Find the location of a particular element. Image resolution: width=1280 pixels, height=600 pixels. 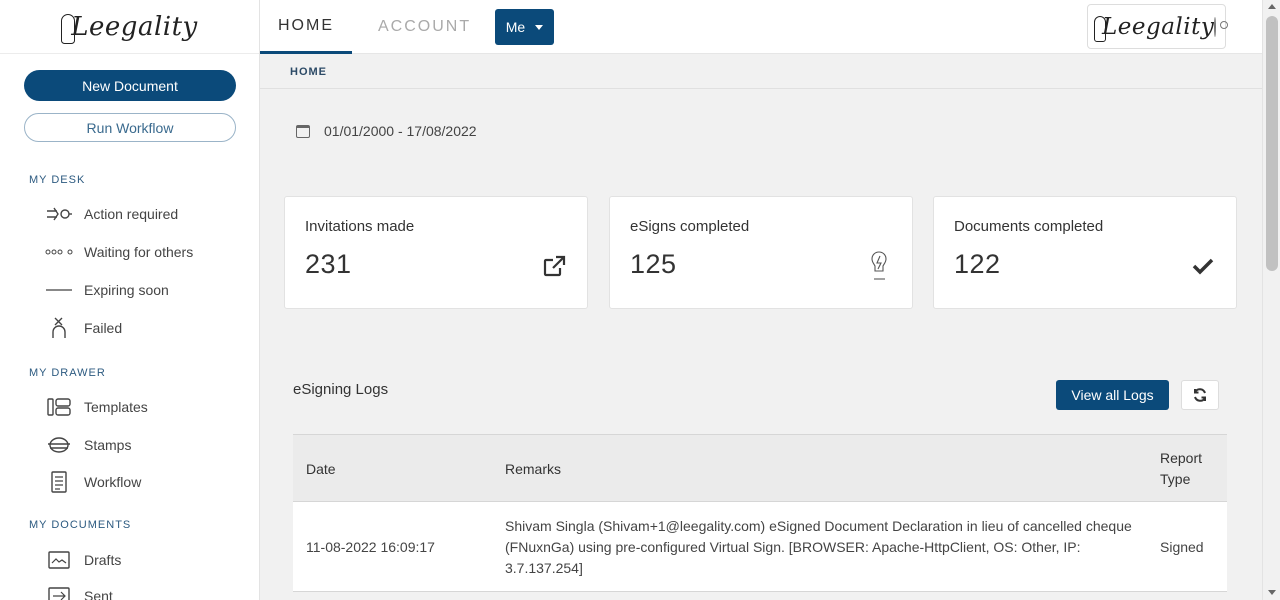

action-required-icon is located at coordinates (59, 214).